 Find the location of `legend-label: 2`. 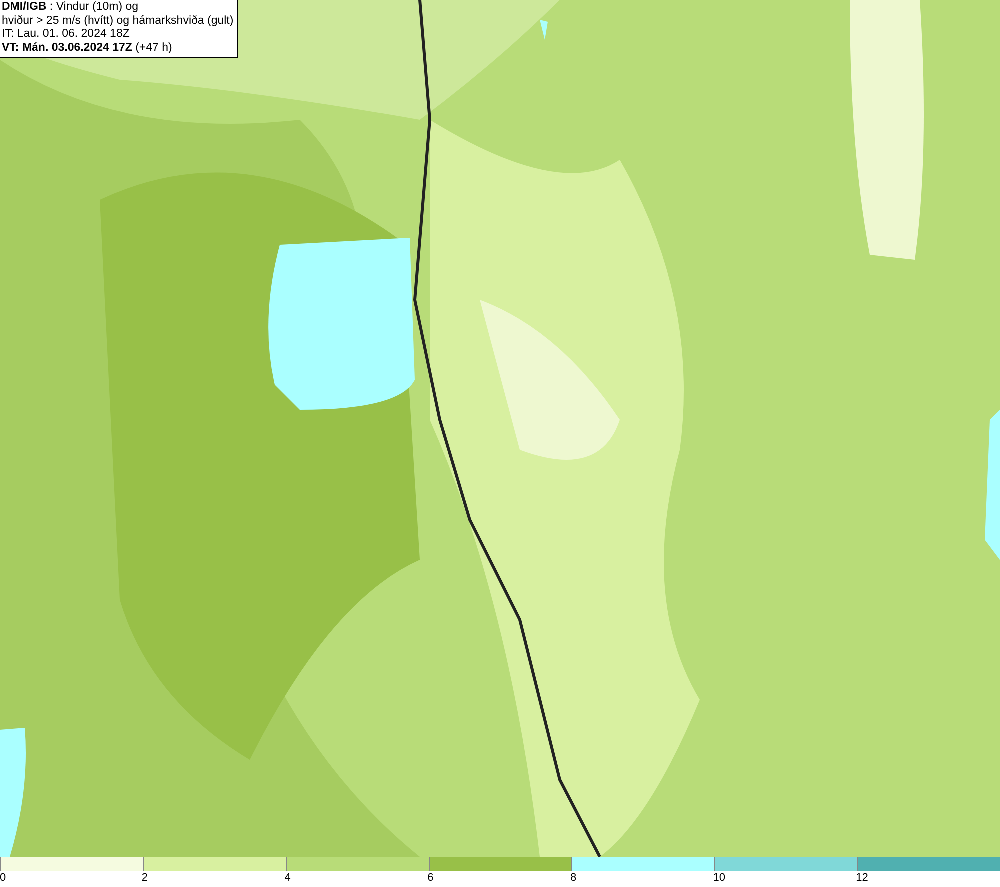

legend-label: 2 is located at coordinates (145, 878).